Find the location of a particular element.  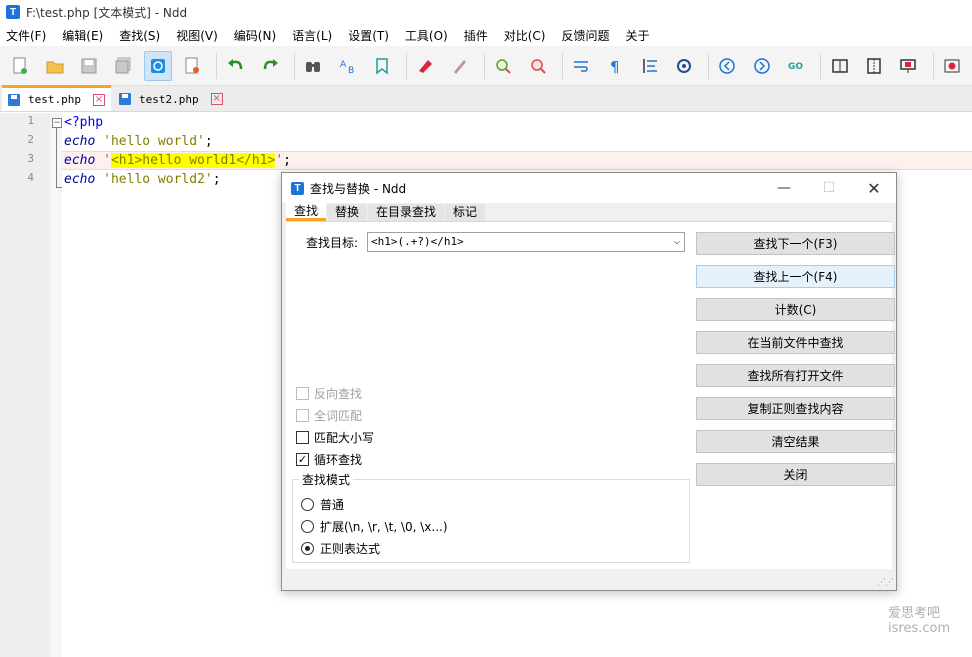

save-all-icon is located at coordinates (123, 66).